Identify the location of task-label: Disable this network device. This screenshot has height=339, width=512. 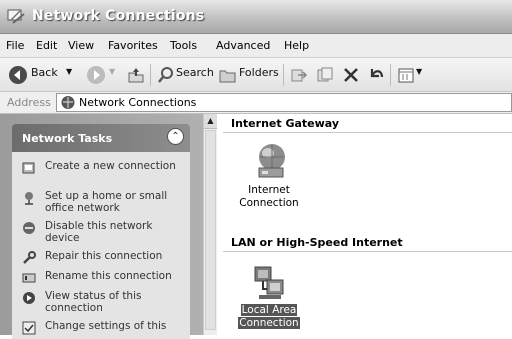
(99, 232).